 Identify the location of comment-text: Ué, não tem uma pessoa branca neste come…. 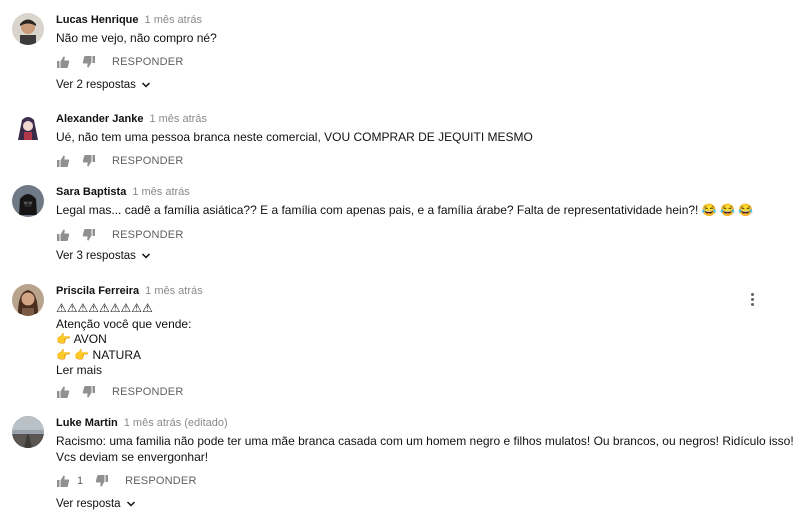
(294, 138).